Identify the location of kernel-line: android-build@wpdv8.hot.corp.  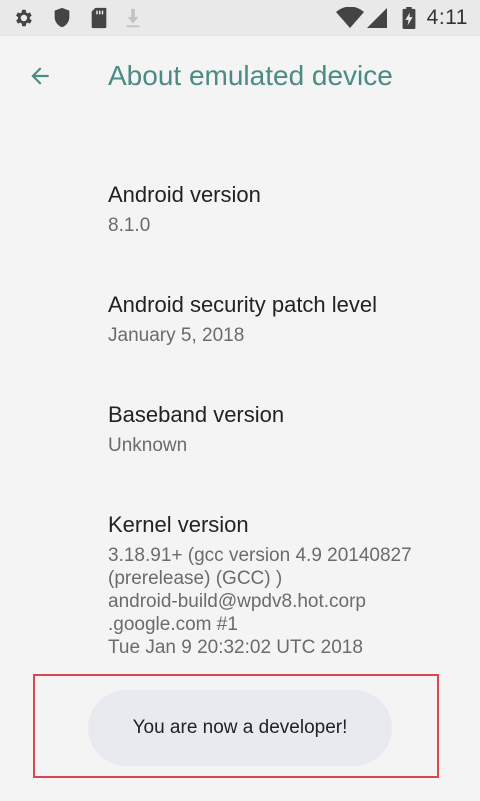
(237, 601).